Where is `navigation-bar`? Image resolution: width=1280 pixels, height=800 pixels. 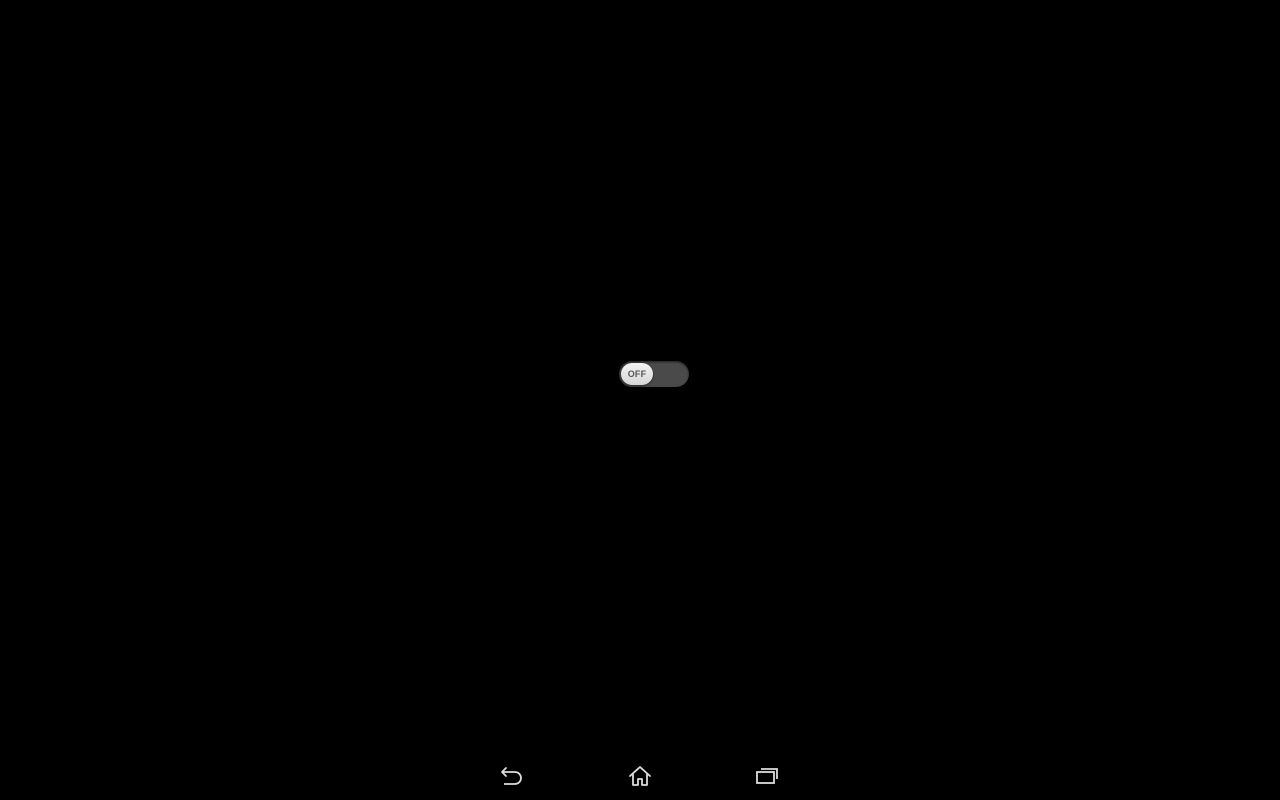
navigation-bar is located at coordinates (640, 776).